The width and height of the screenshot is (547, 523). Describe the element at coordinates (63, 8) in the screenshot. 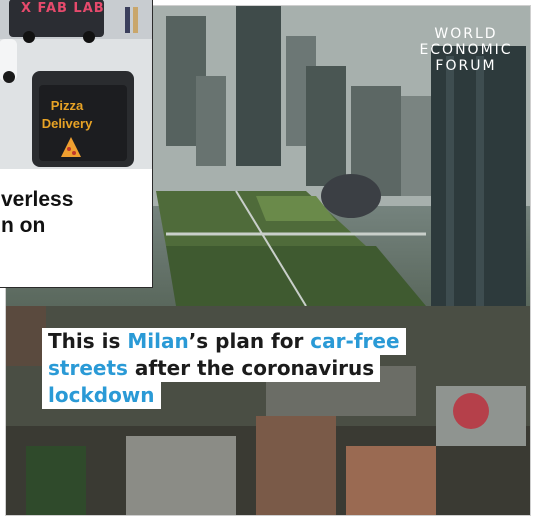

I see `fablab-brand-text: X FAB LAB` at that location.